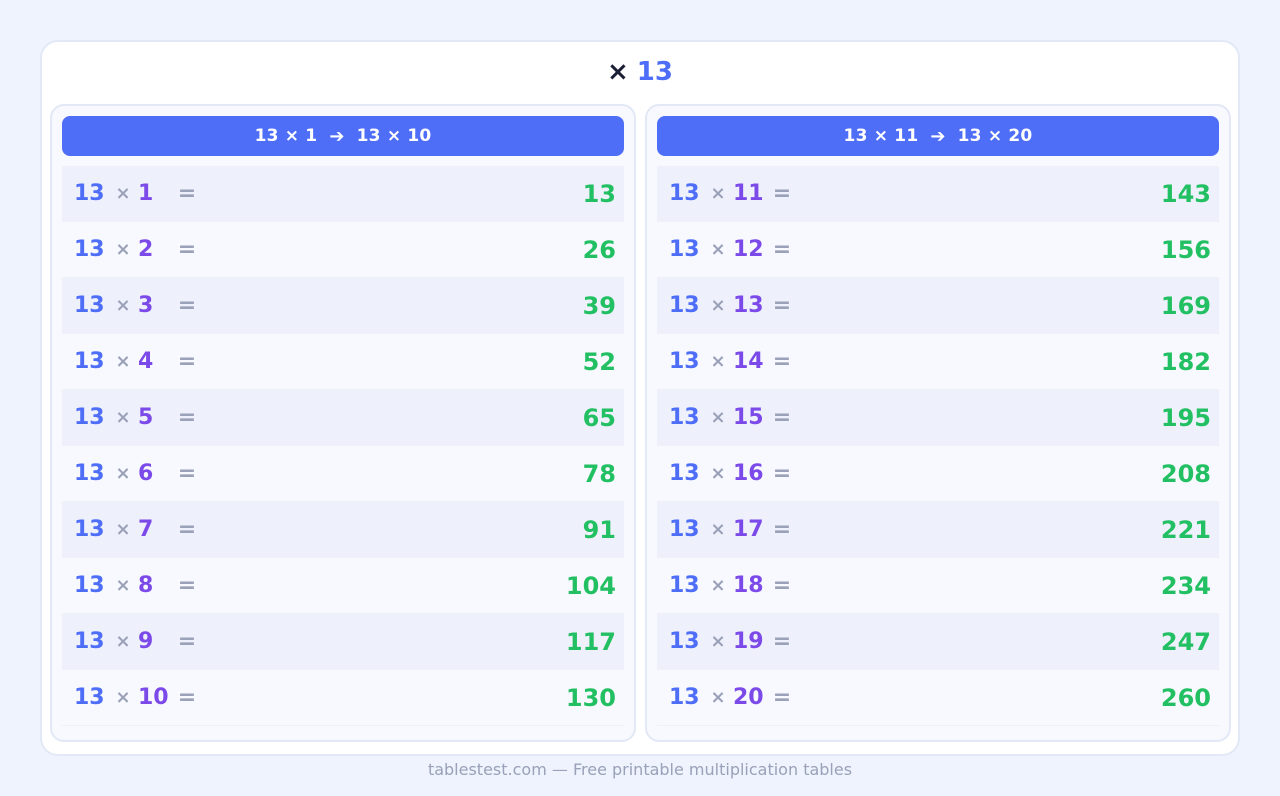 This screenshot has width=1280, height=796. What do you see at coordinates (599, 305) in the screenshot?
I see `product: 39` at bounding box center [599, 305].